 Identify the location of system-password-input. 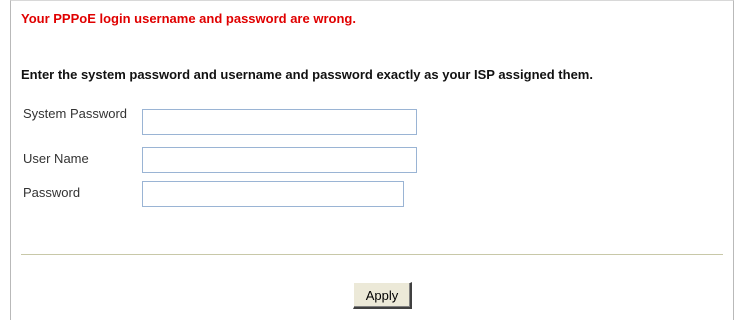
(279, 122).